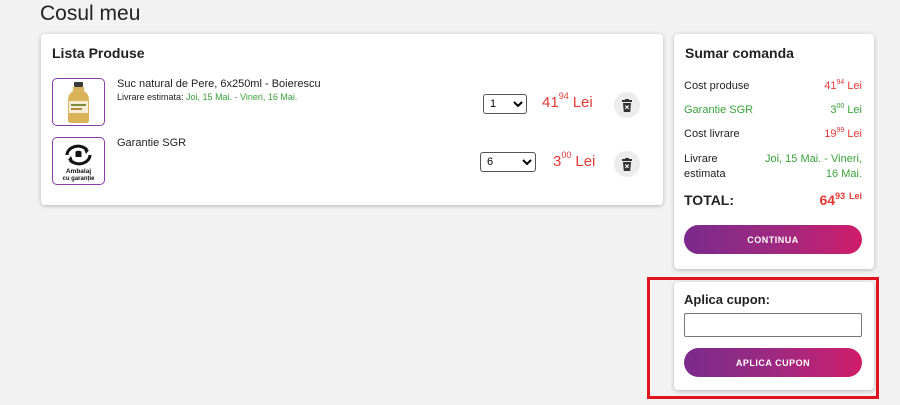  I want to click on thumb-text-1: Ambalaj, so click(78, 171).